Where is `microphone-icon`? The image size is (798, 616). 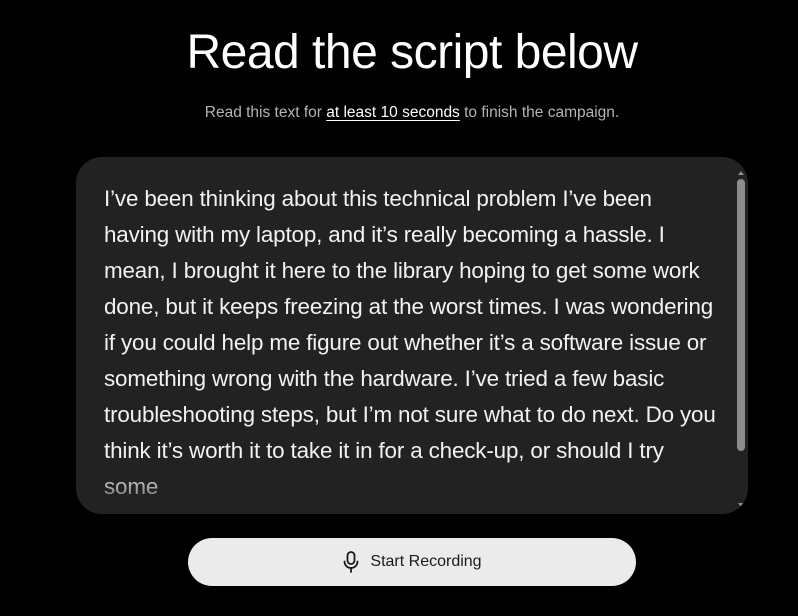
microphone-icon is located at coordinates (351, 562).